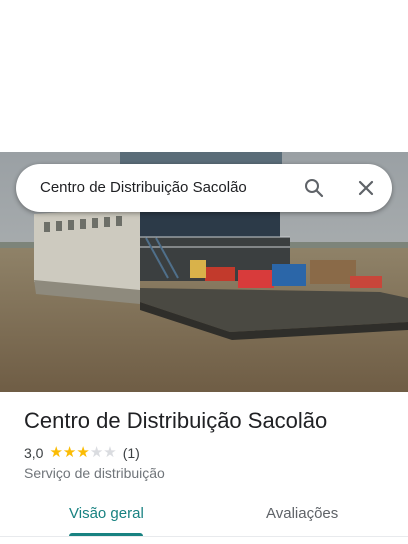  What do you see at coordinates (94, 473) in the screenshot?
I see `place-category: Serviço de distribuição` at bounding box center [94, 473].